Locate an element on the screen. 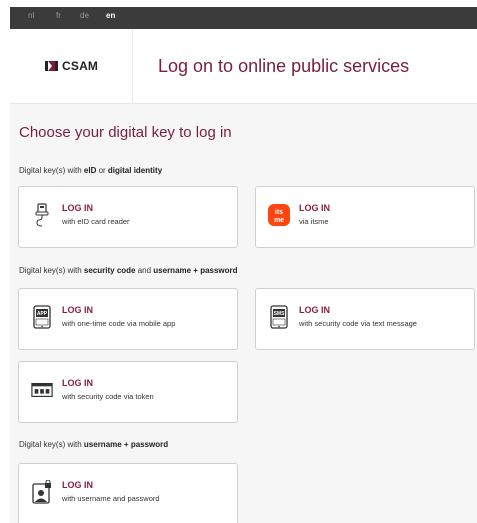  lang-en: en is located at coordinates (110, 15).